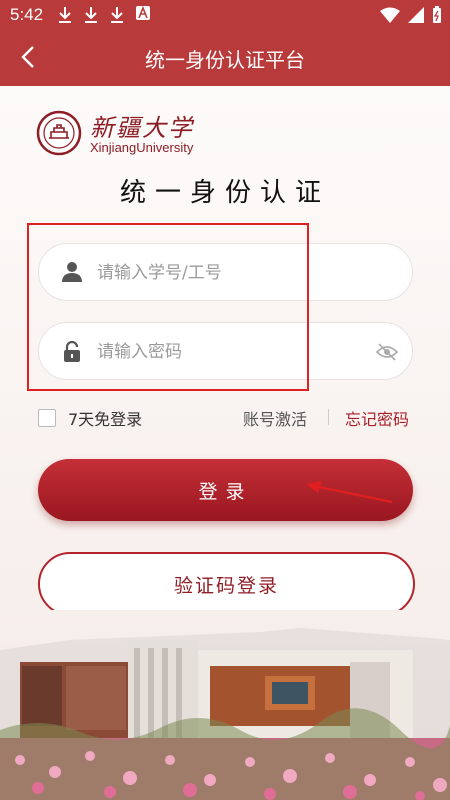 This screenshot has width=450, height=800. I want to click on app-bar: 统一身份认证平台, so click(225, 58).